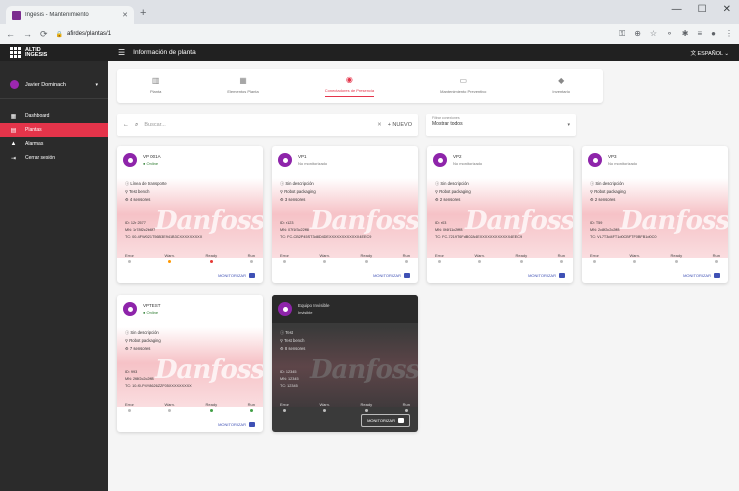 The image size is (739, 491). Describe the element at coordinates (164, 52) in the screenshot. I see `page-title: Información de planta` at that location.